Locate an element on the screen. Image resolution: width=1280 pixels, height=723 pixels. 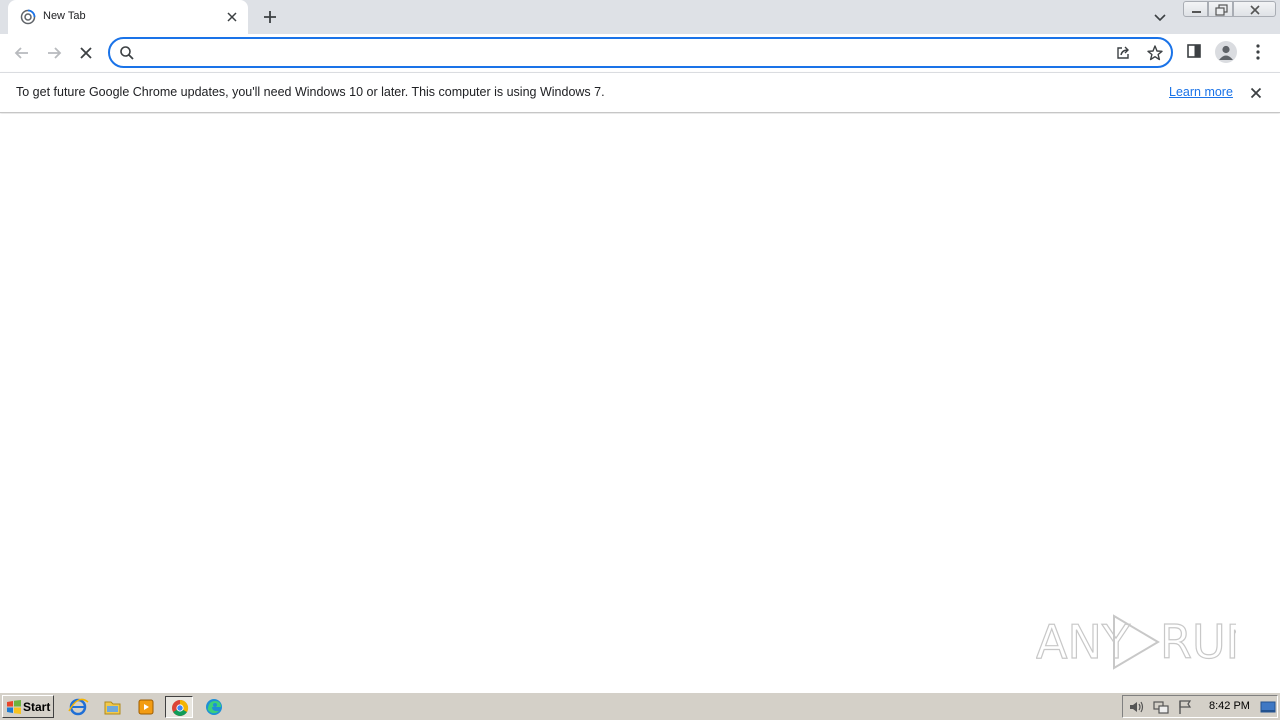
network-icon is located at coordinates (1161, 707).